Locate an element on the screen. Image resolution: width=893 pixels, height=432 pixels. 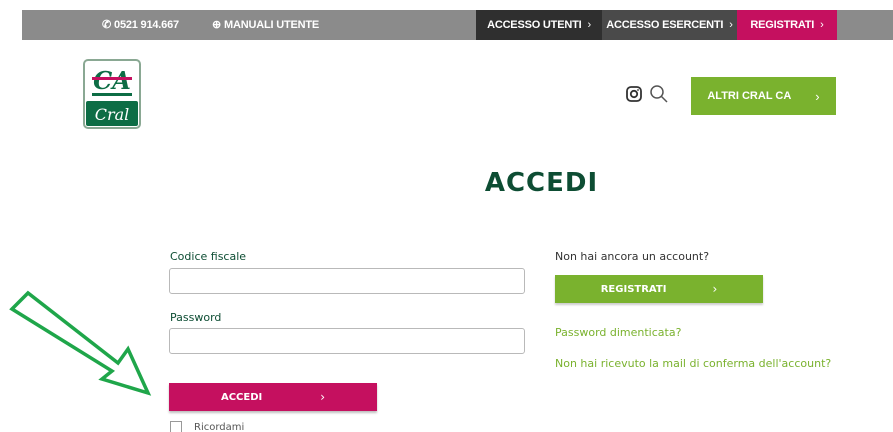
search-icon is located at coordinates (659, 94).